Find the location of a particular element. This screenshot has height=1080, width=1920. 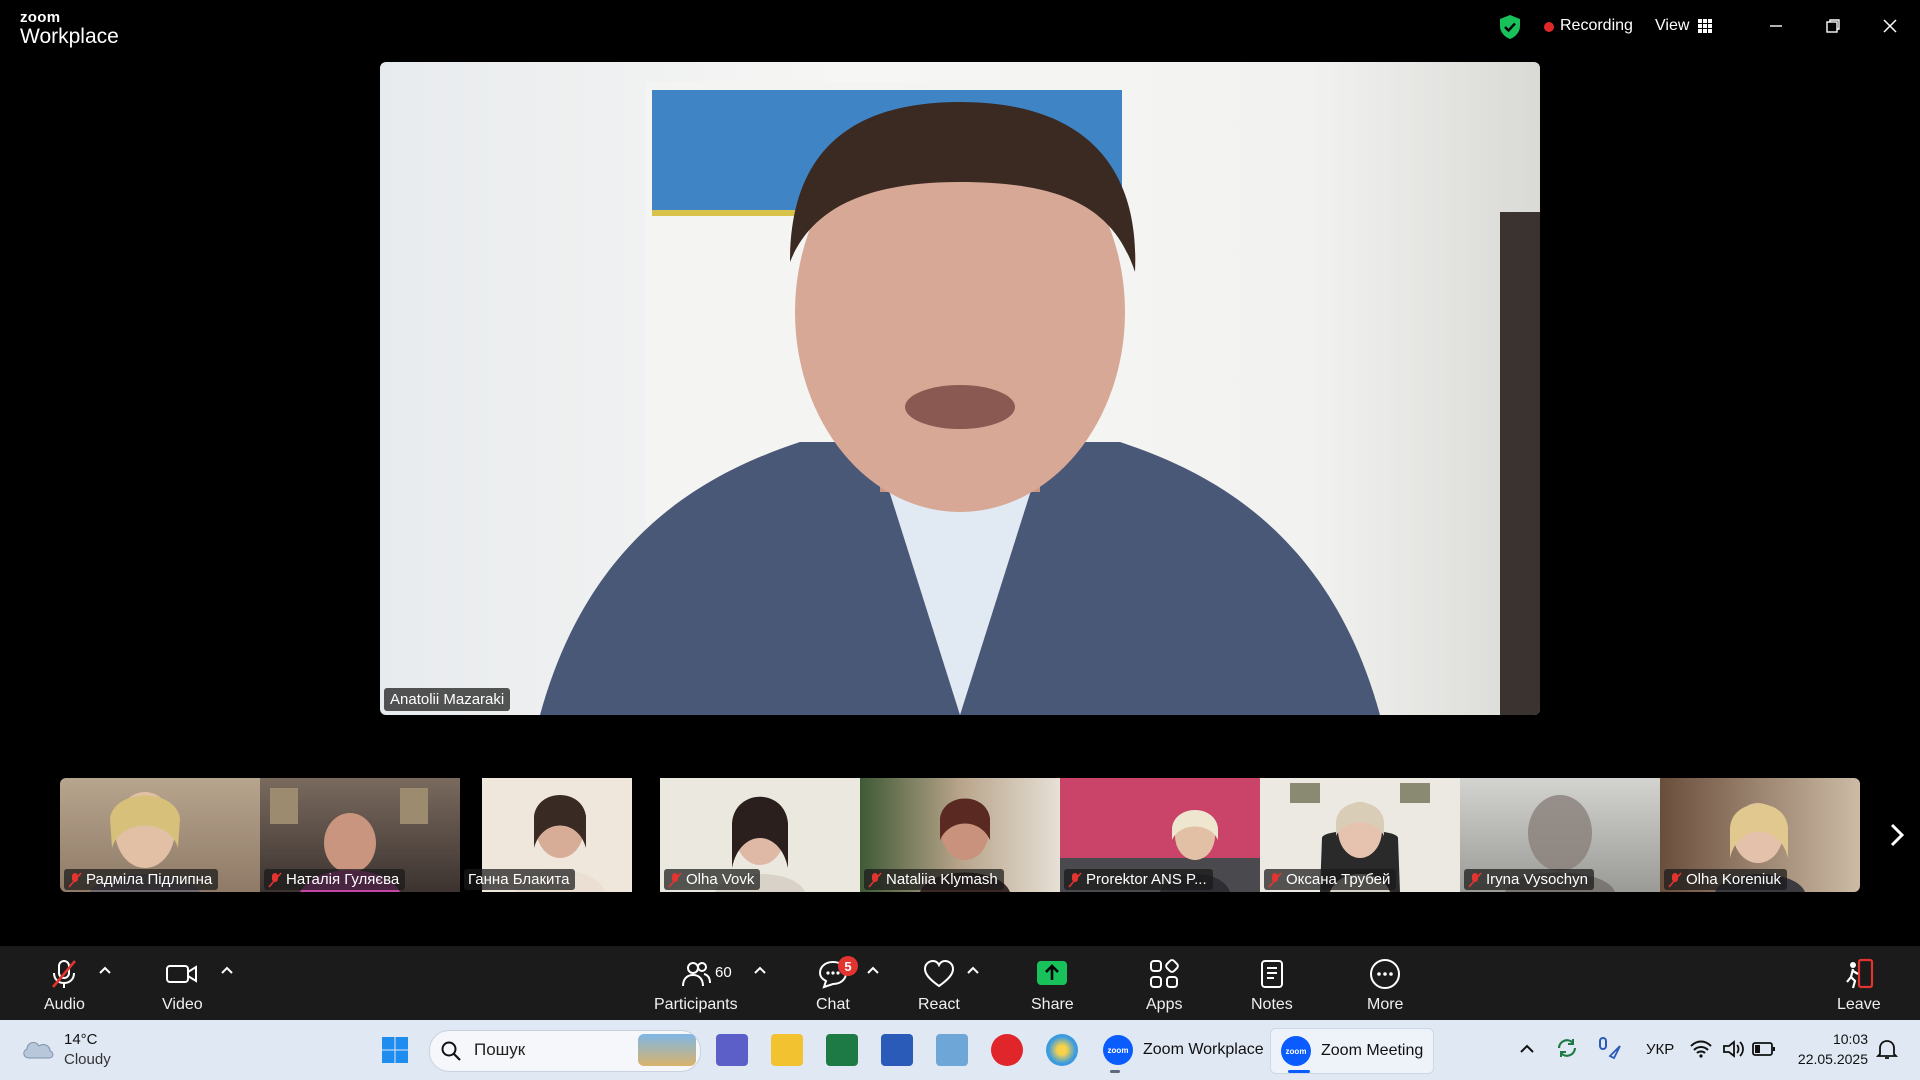

battery-icon is located at coordinates (1764, 1049).